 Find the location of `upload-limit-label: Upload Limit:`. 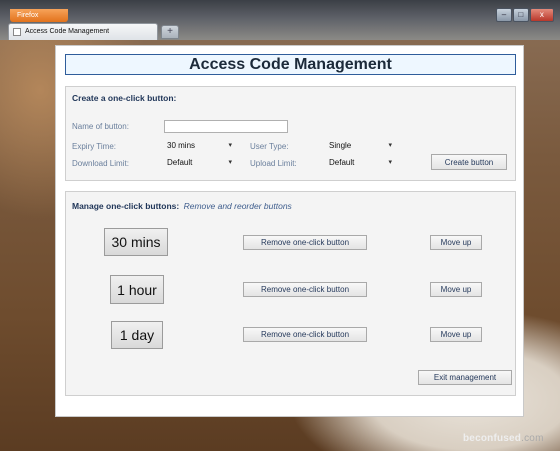

upload-limit-label: Upload Limit: is located at coordinates (273, 163).